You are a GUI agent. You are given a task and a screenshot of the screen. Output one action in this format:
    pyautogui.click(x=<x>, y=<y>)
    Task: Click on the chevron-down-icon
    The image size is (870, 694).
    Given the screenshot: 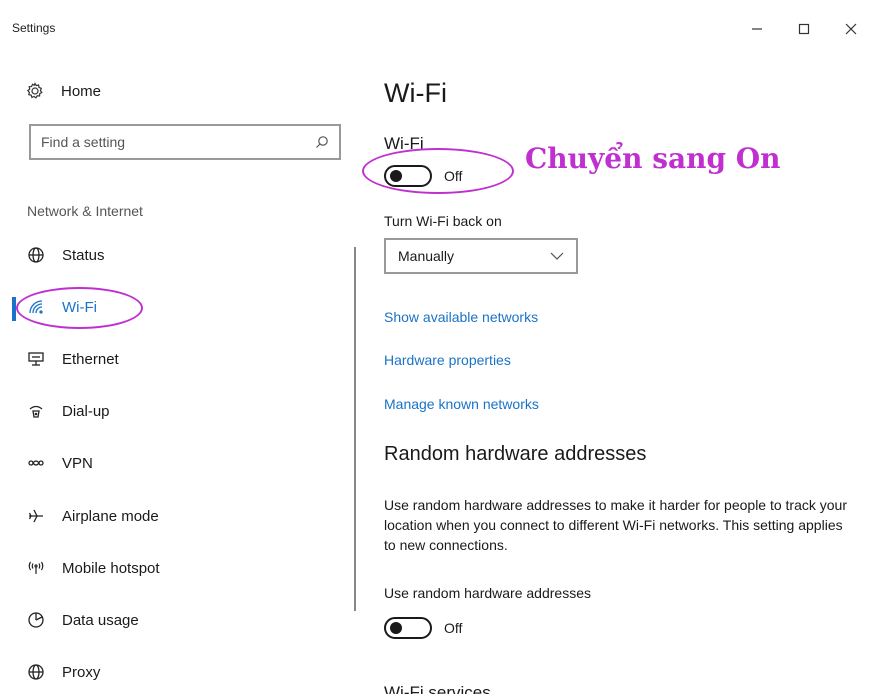 What is the action you would take?
    pyautogui.click(x=557, y=256)
    